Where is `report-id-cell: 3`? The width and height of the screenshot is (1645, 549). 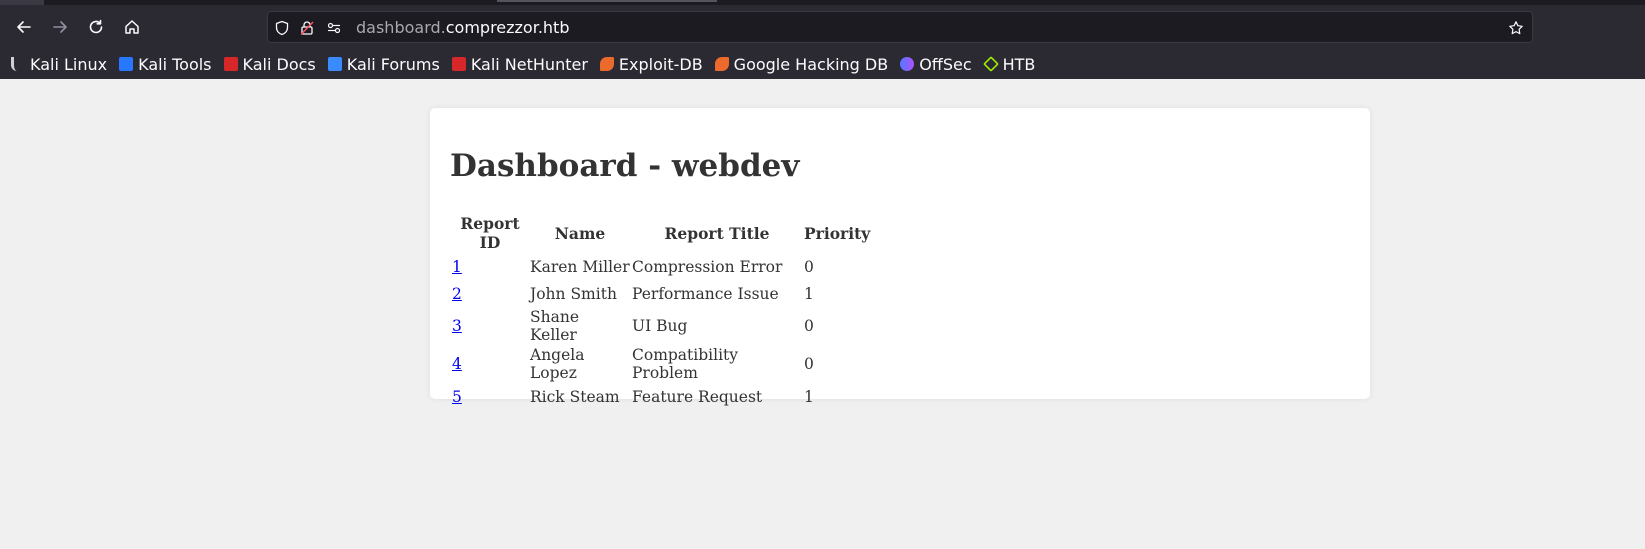
report-id-cell: 3 is located at coordinates (490, 326).